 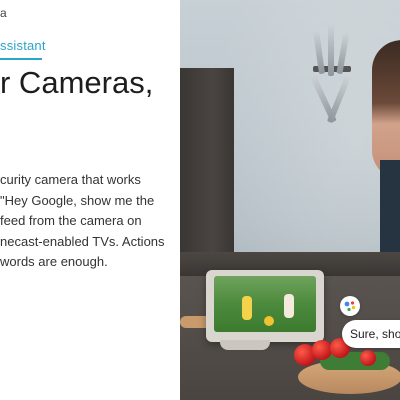 What do you see at coordinates (245, 345) in the screenshot?
I see `smart-display-stand` at bounding box center [245, 345].